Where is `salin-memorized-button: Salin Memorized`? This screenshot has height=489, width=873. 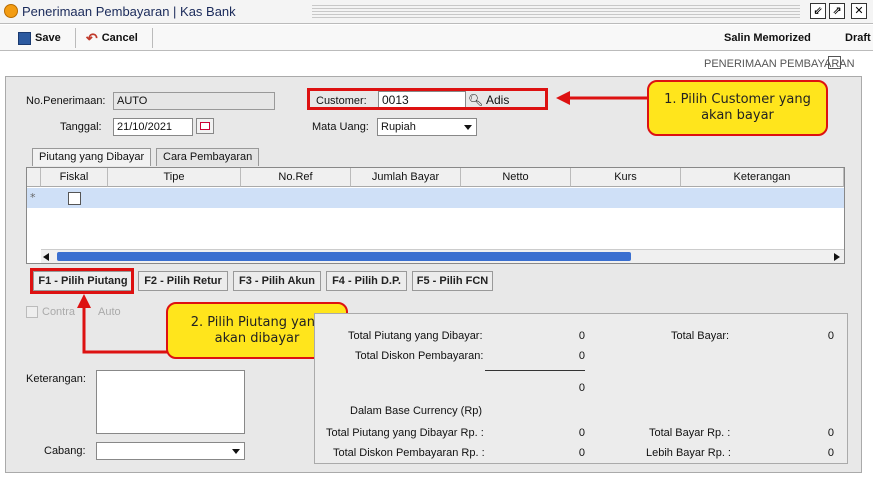
salin-memorized-button: Salin Memorized is located at coordinates (767, 38).